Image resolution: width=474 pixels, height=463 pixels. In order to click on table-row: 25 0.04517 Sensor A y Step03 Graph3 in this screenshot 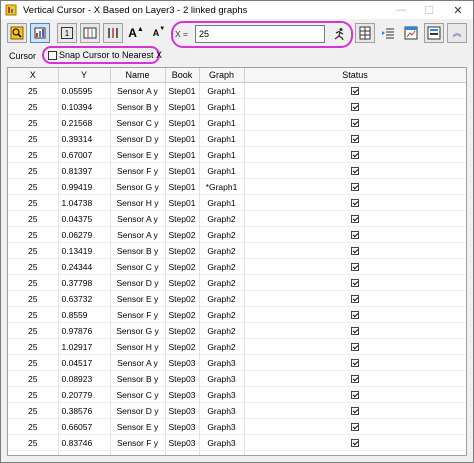, I will do `click(237, 362)`.